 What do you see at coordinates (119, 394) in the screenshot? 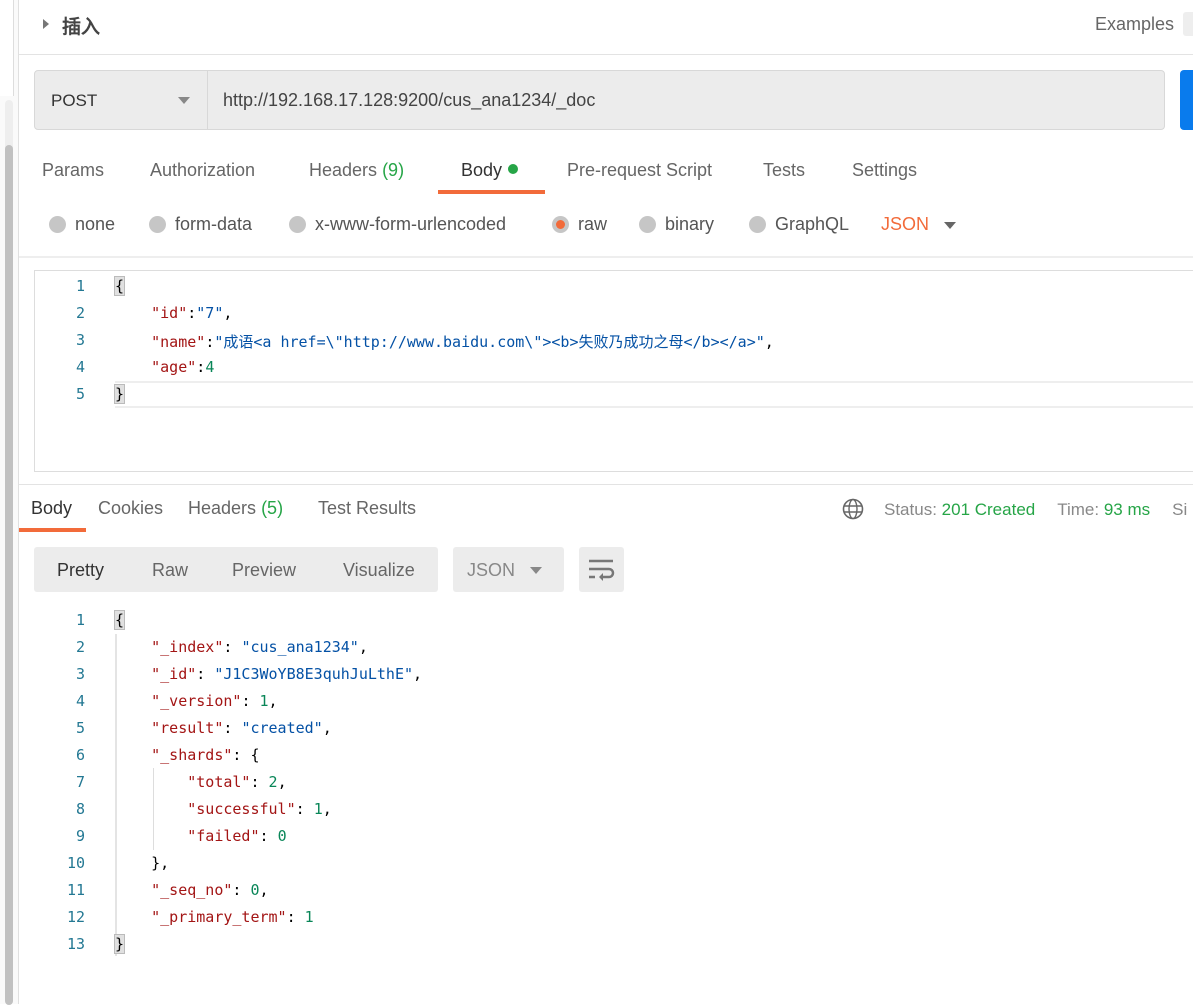
I see `code-line: }` at bounding box center [119, 394].